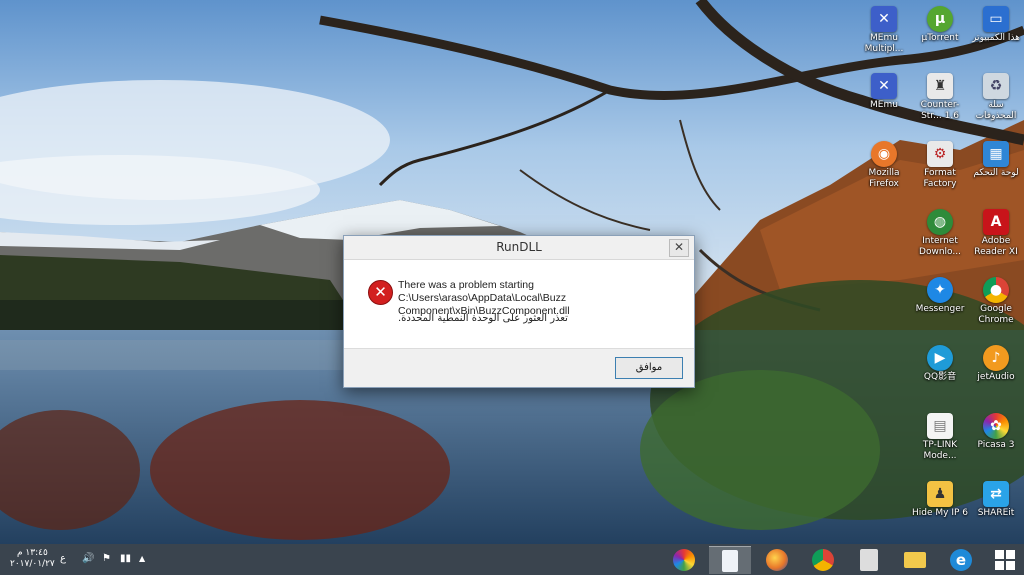  I want to click on hide-my-ip-icon: ♟, so click(940, 494).